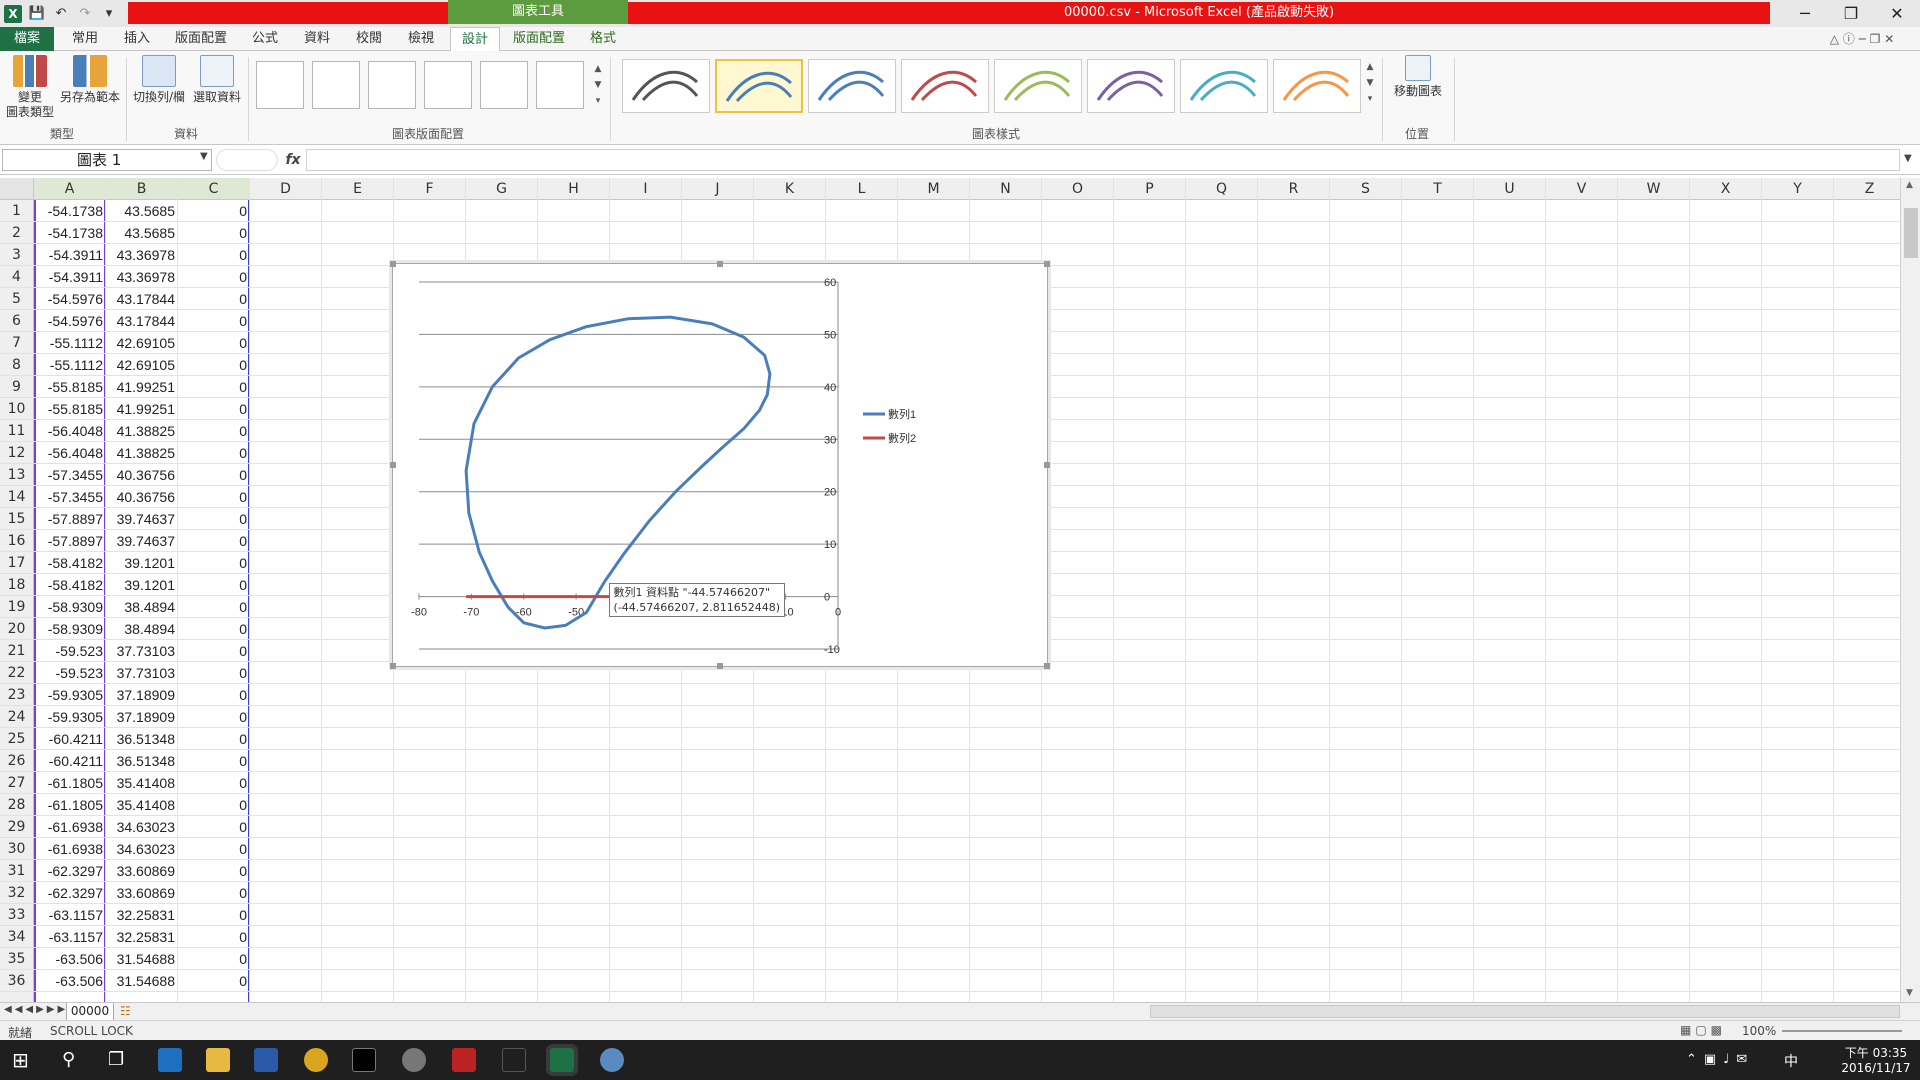  Describe the element at coordinates (70, 849) in the screenshot. I see `cell-a: -61.6938` at that location.